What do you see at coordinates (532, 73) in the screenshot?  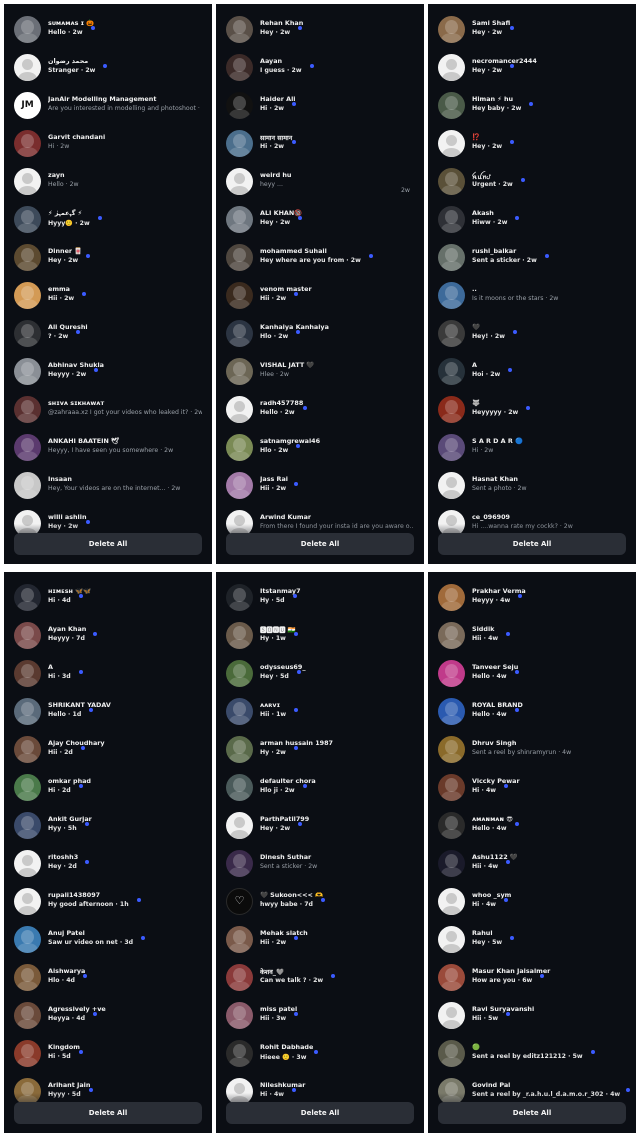 I see `message-row: necromancer2444 Hey · 2w` at bounding box center [532, 73].